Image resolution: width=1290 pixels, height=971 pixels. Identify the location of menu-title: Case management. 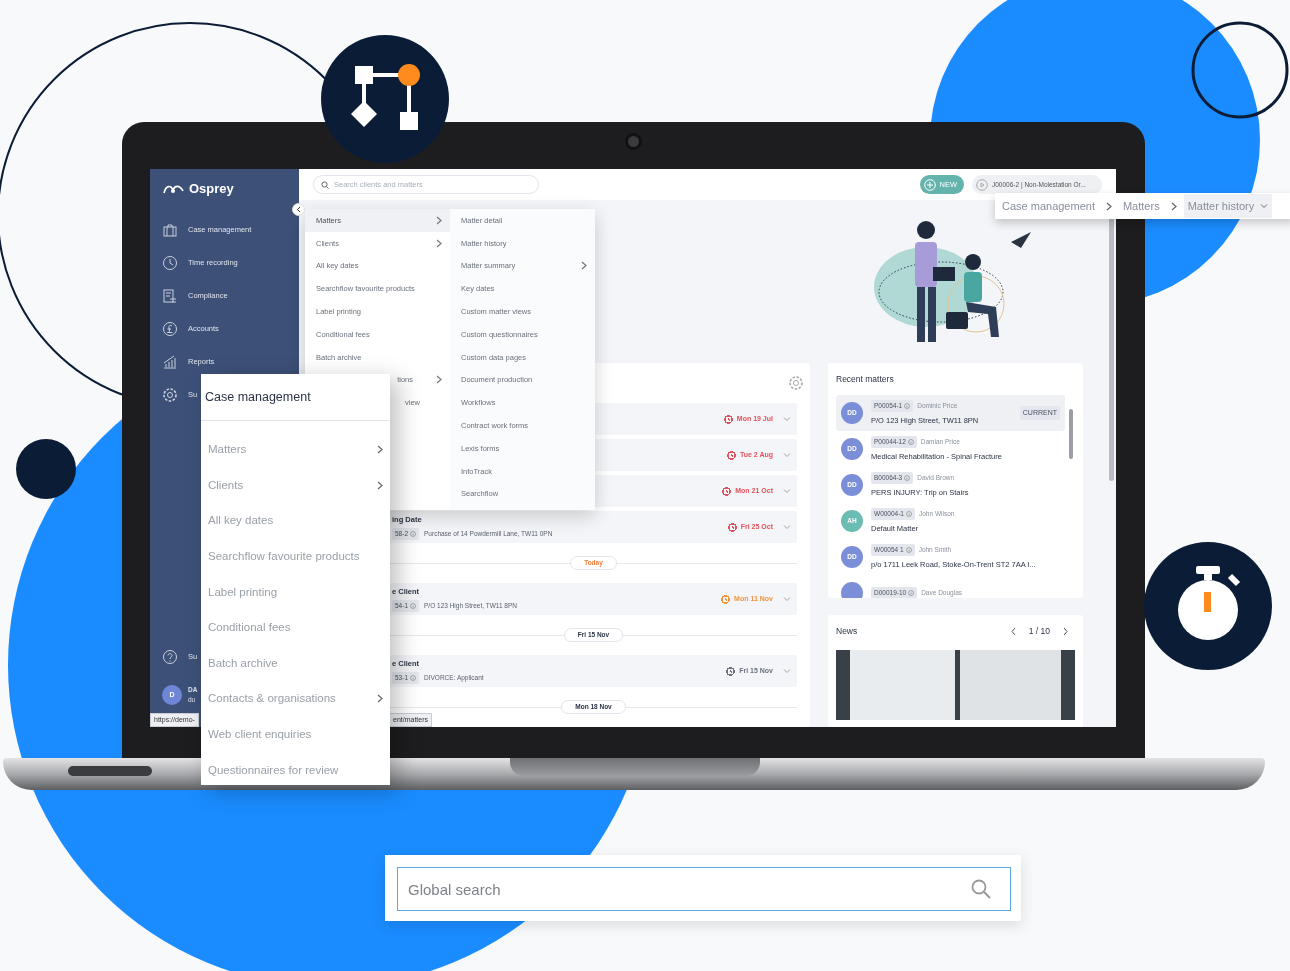
(295, 397).